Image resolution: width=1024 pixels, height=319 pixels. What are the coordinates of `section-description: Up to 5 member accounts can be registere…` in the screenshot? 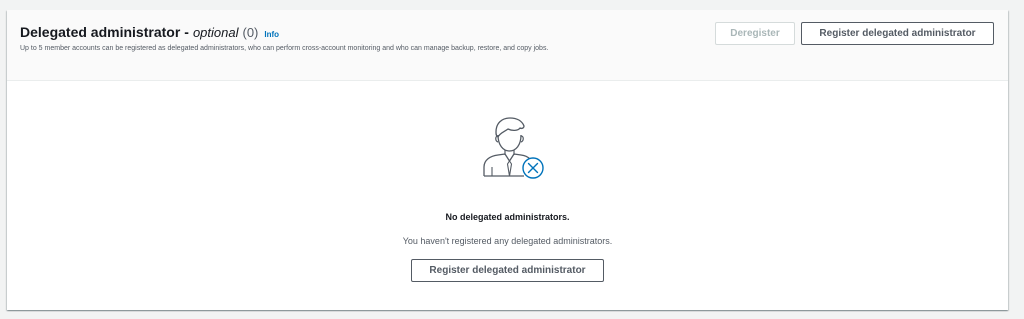 It's located at (284, 48).